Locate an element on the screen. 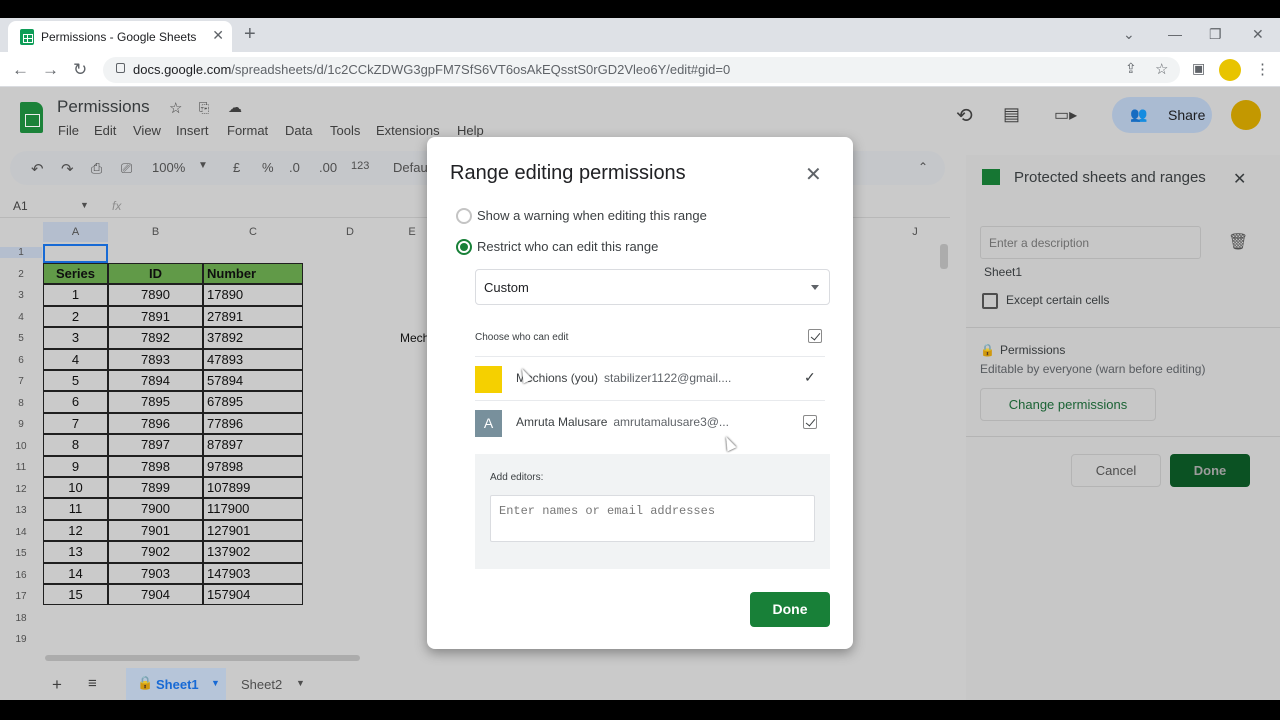 The height and width of the screenshot is (720, 1280). share-page-icon: ⇪ is located at coordinates (1131, 68).